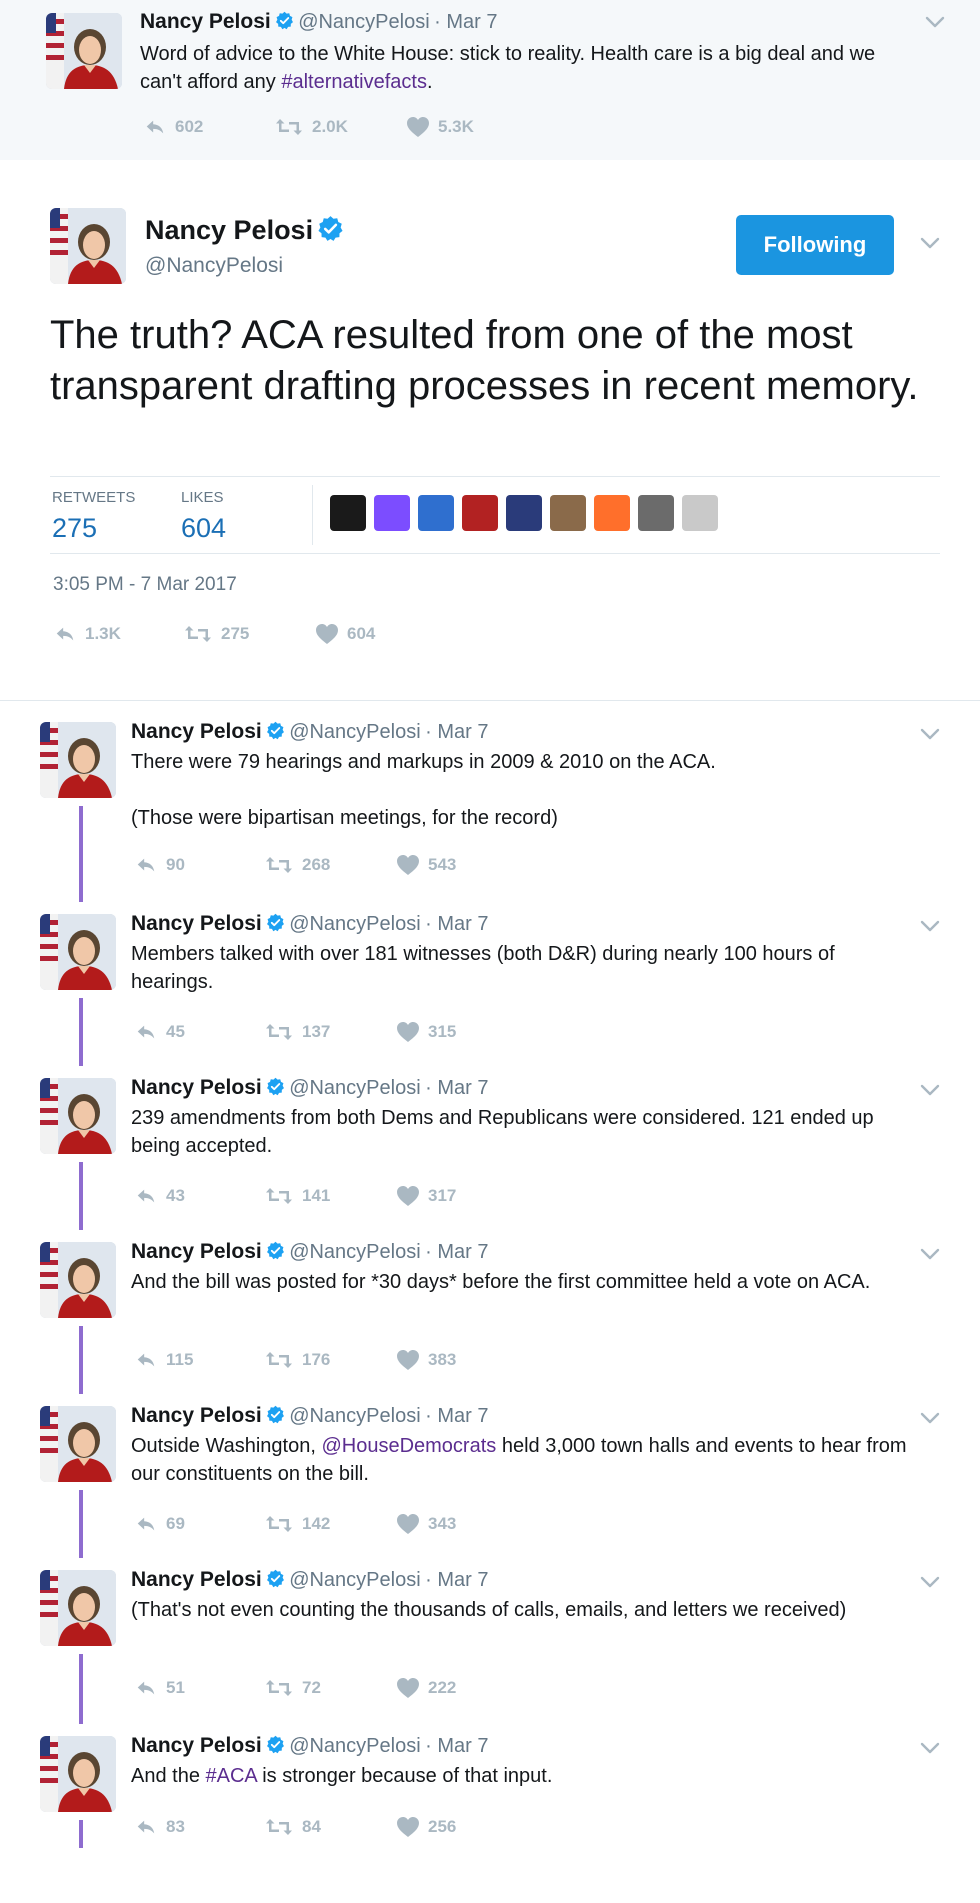  I want to click on mention-link: @HouseDemocrats, so click(408, 1446).